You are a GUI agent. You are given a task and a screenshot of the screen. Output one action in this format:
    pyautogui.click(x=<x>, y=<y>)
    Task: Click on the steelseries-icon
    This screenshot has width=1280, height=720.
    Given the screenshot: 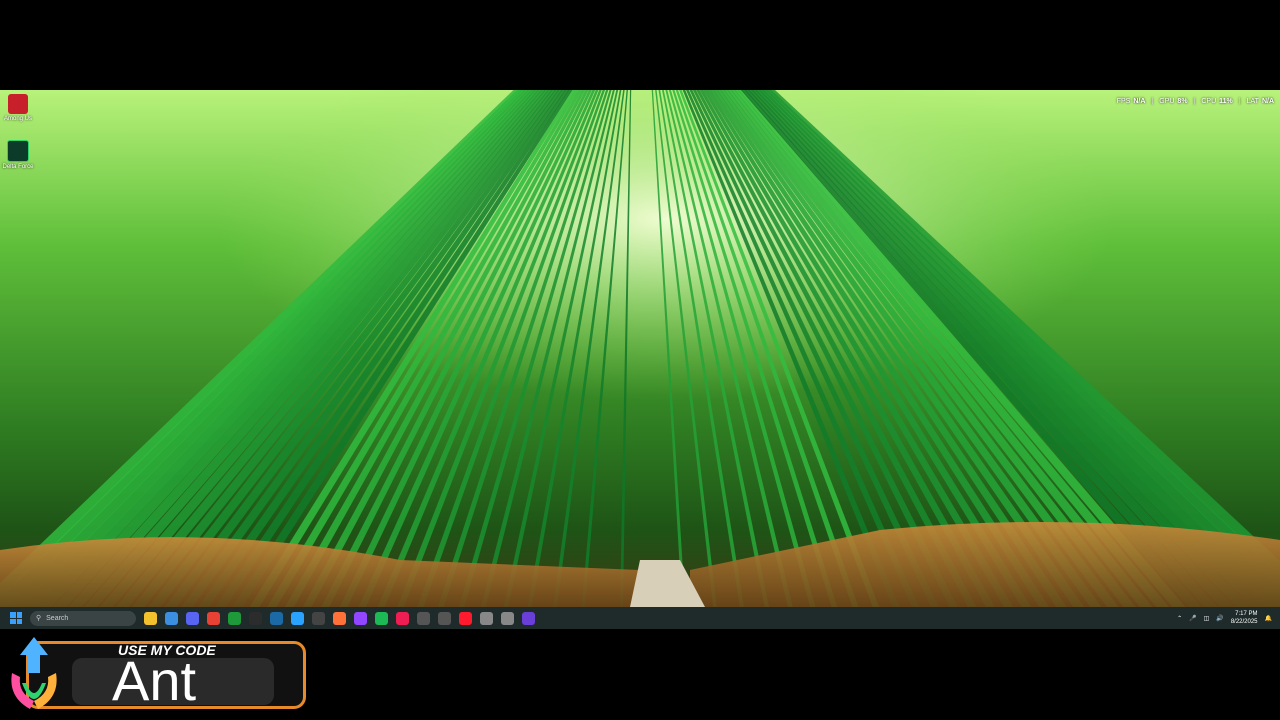 What is the action you would take?
    pyautogui.click(x=507, y=618)
    